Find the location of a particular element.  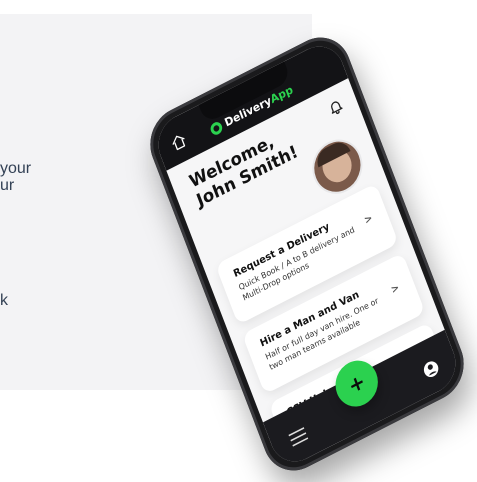

marketing-text-line-3: k is located at coordinates (4, 300).